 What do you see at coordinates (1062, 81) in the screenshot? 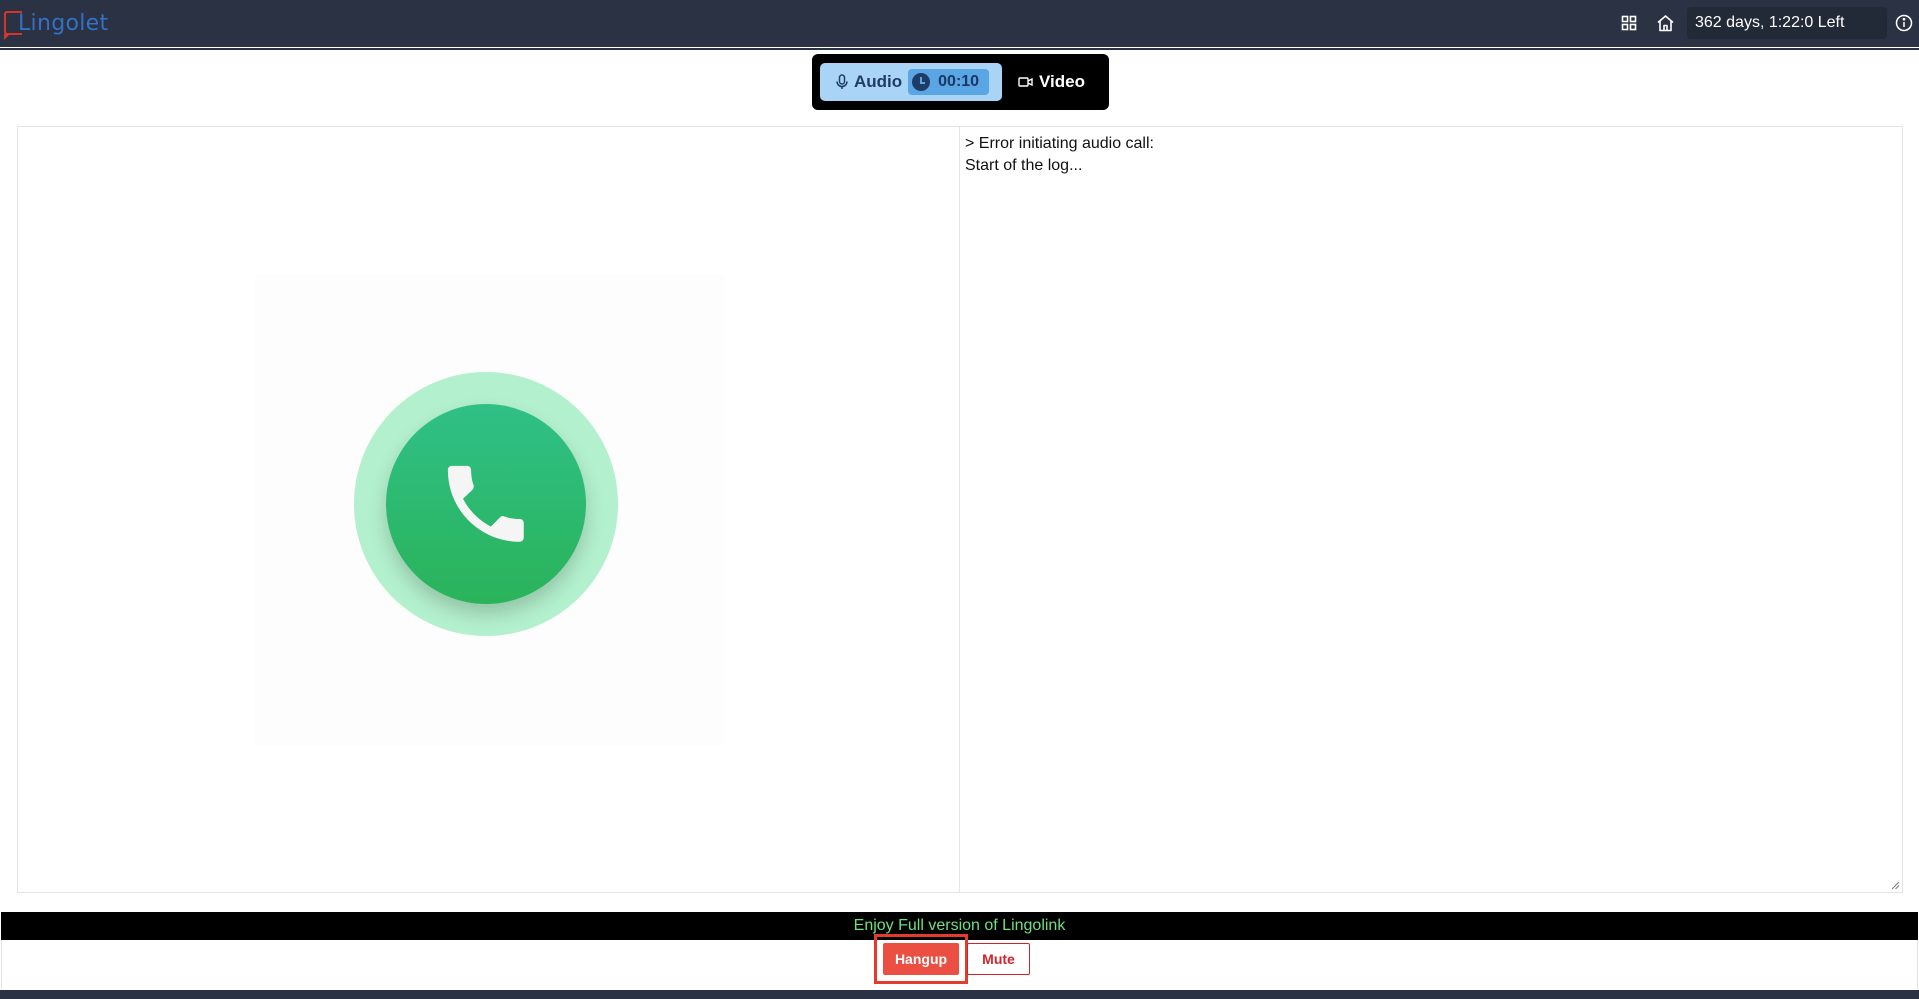
I see `tab-video-label: Video` at bounding box center [1062, 81].